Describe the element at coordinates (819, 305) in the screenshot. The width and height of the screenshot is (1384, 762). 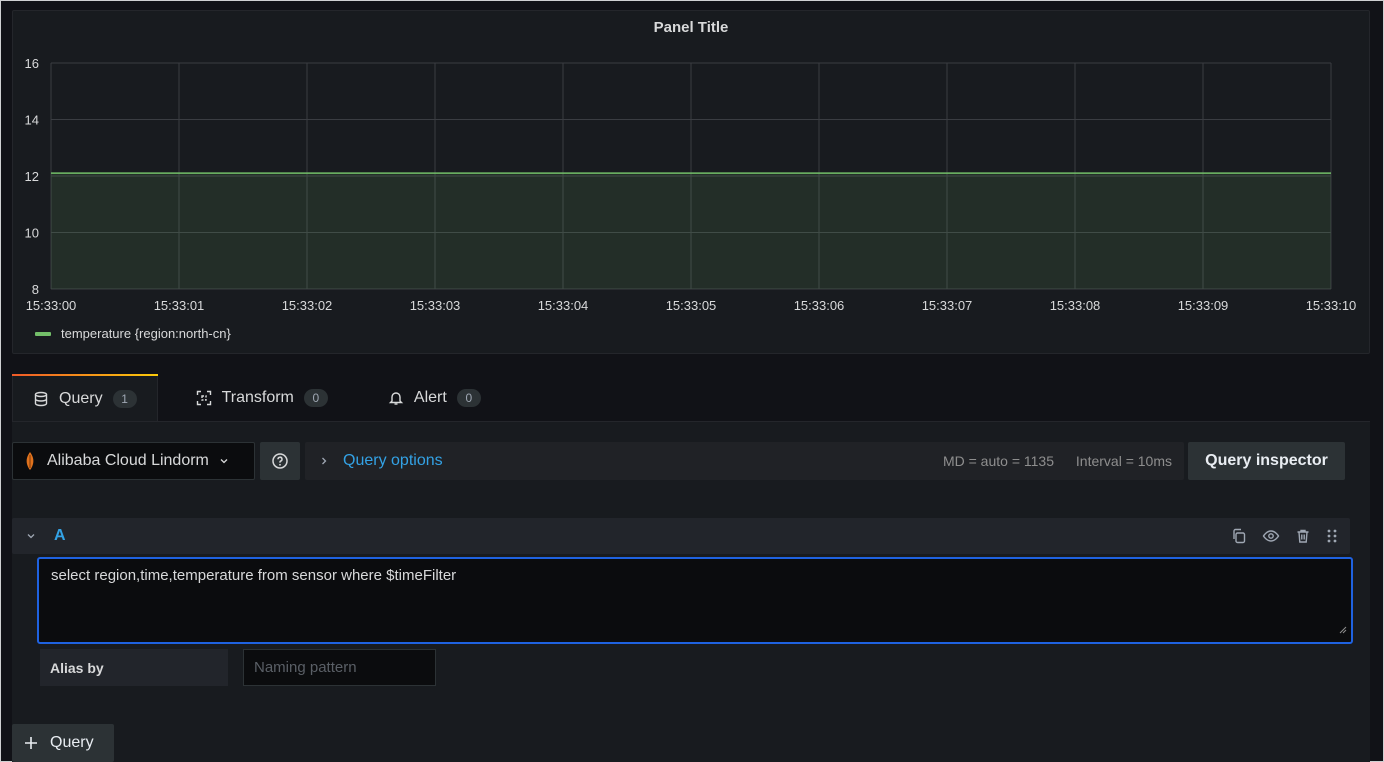
I see `x-tick-label: 15:33:06` at that location.